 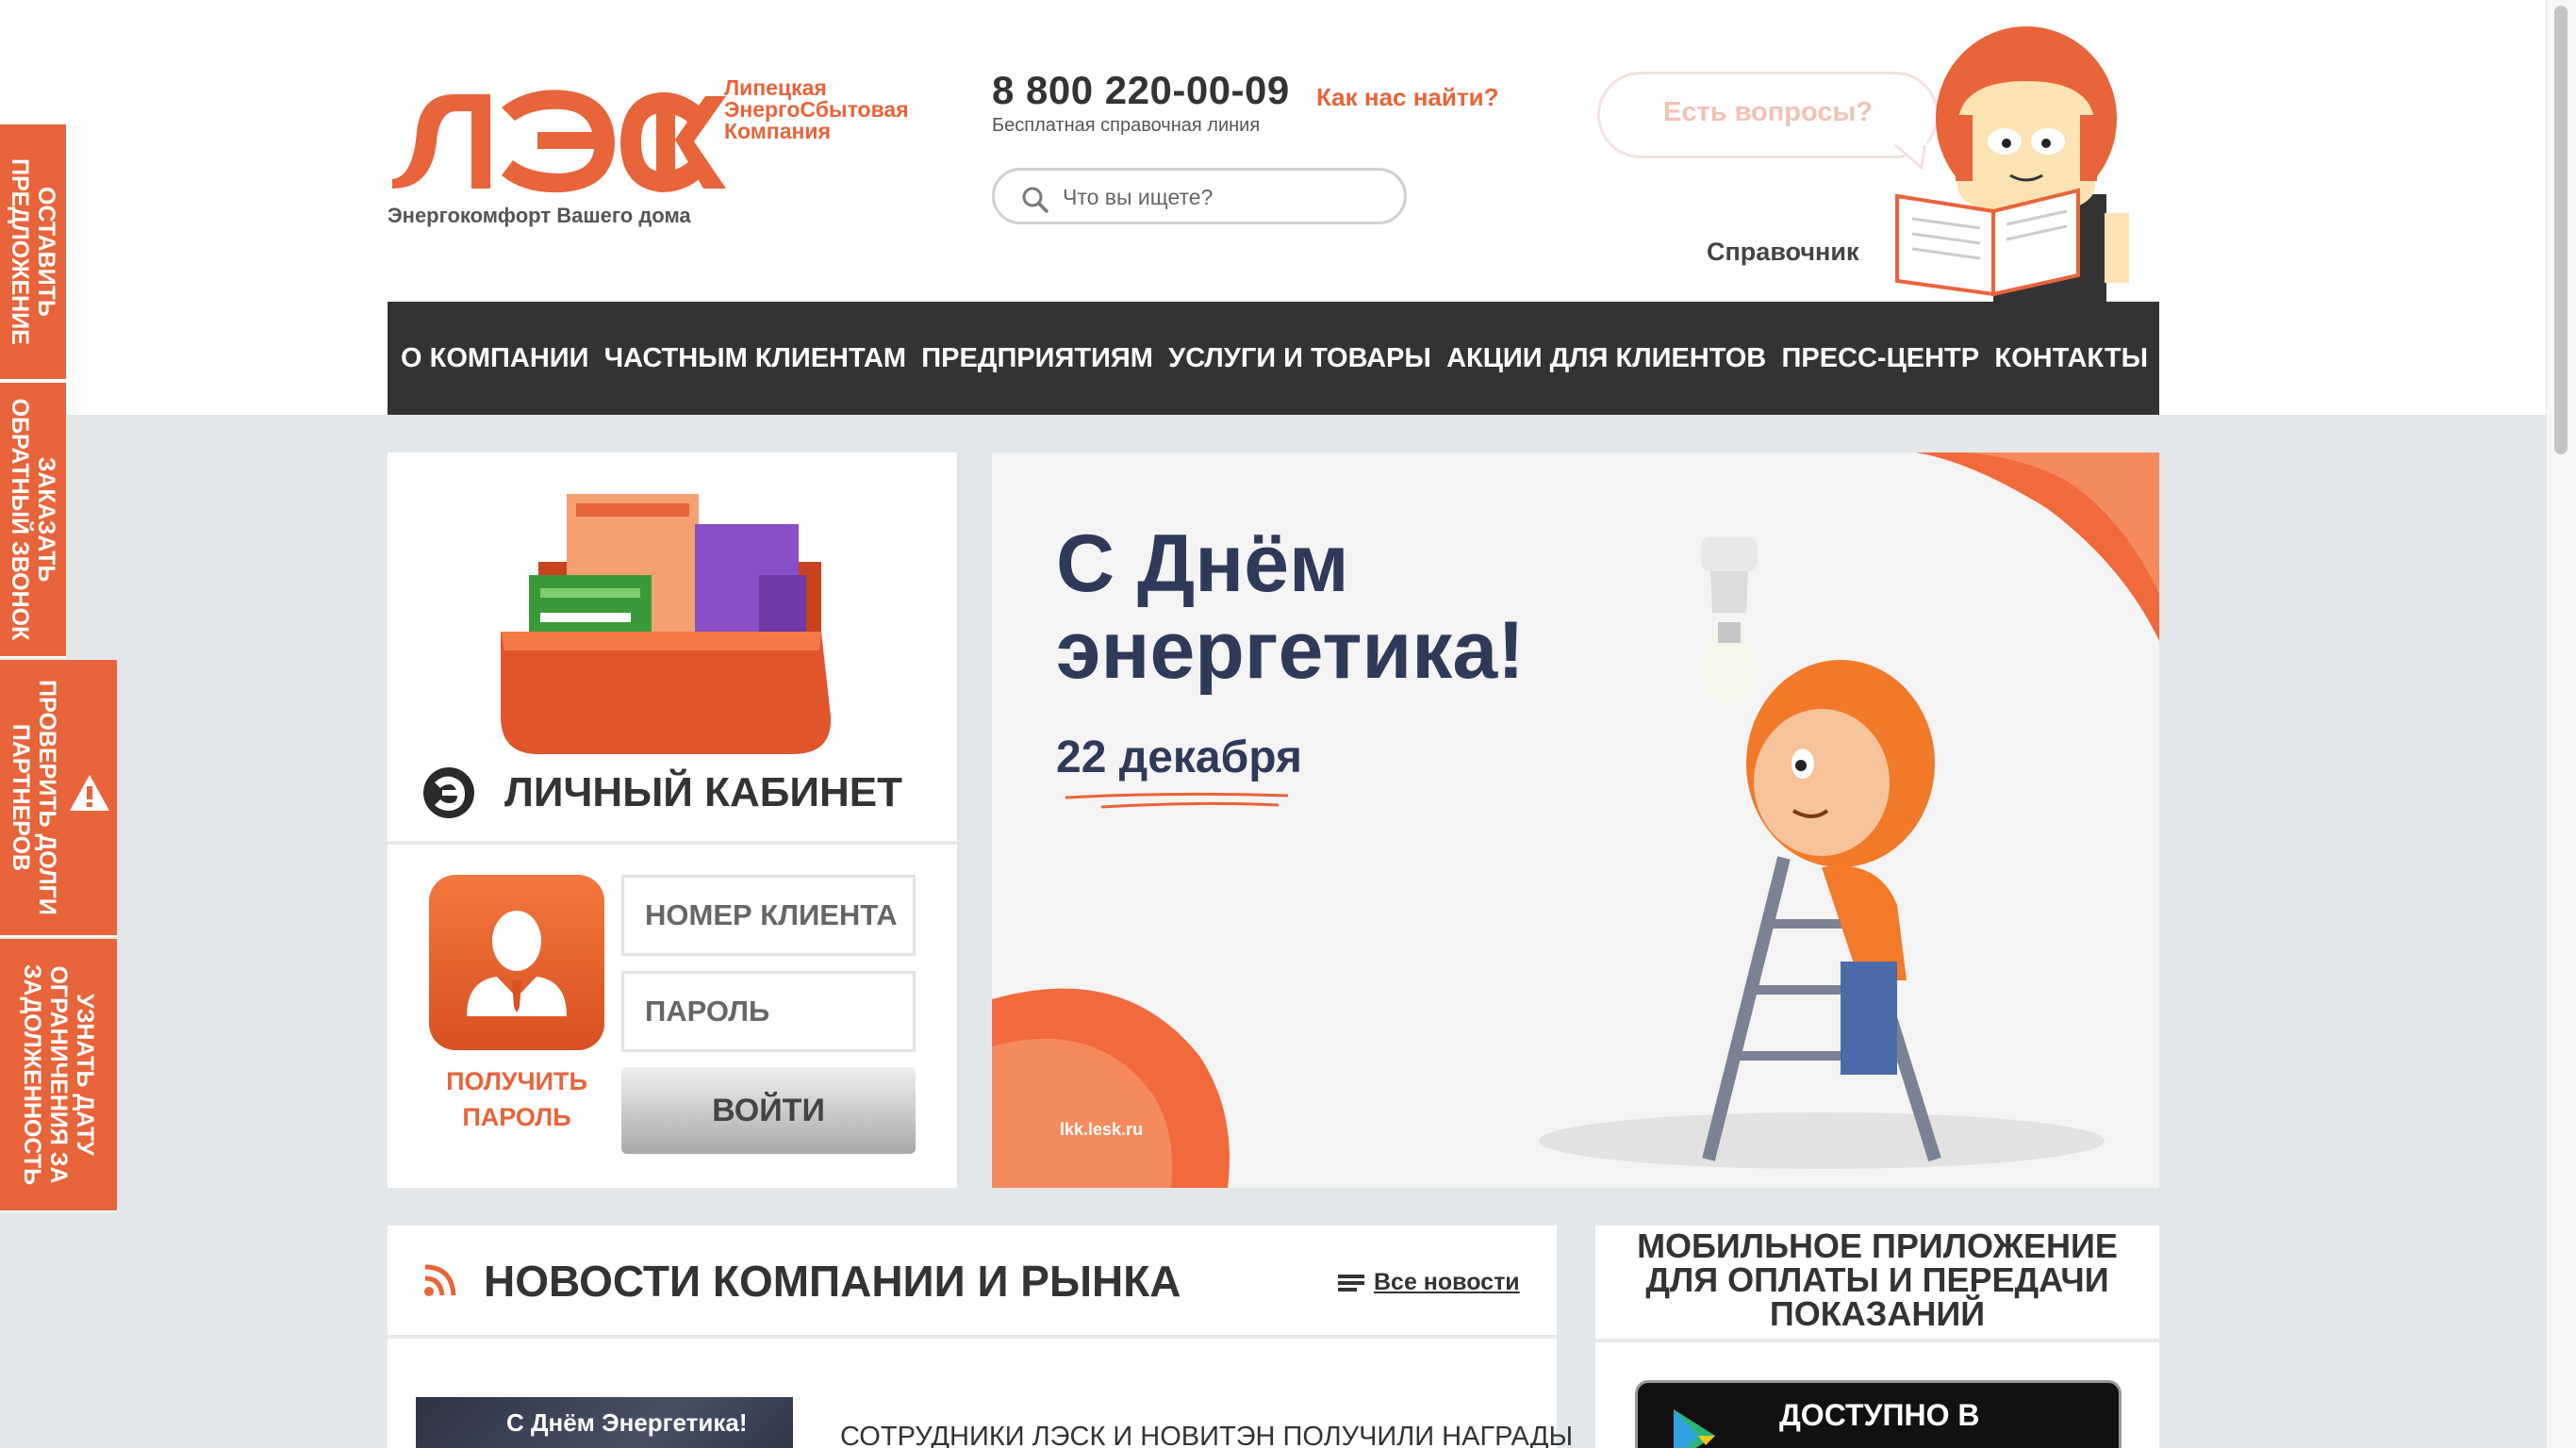 I want to click on personal-cabinet-panel: ЛИЧНЫЙ КАБИНЕТ ПОЛУЧИТЬ ПАРОЛЬ ВОЙТИ, so click(x=672, y=820).